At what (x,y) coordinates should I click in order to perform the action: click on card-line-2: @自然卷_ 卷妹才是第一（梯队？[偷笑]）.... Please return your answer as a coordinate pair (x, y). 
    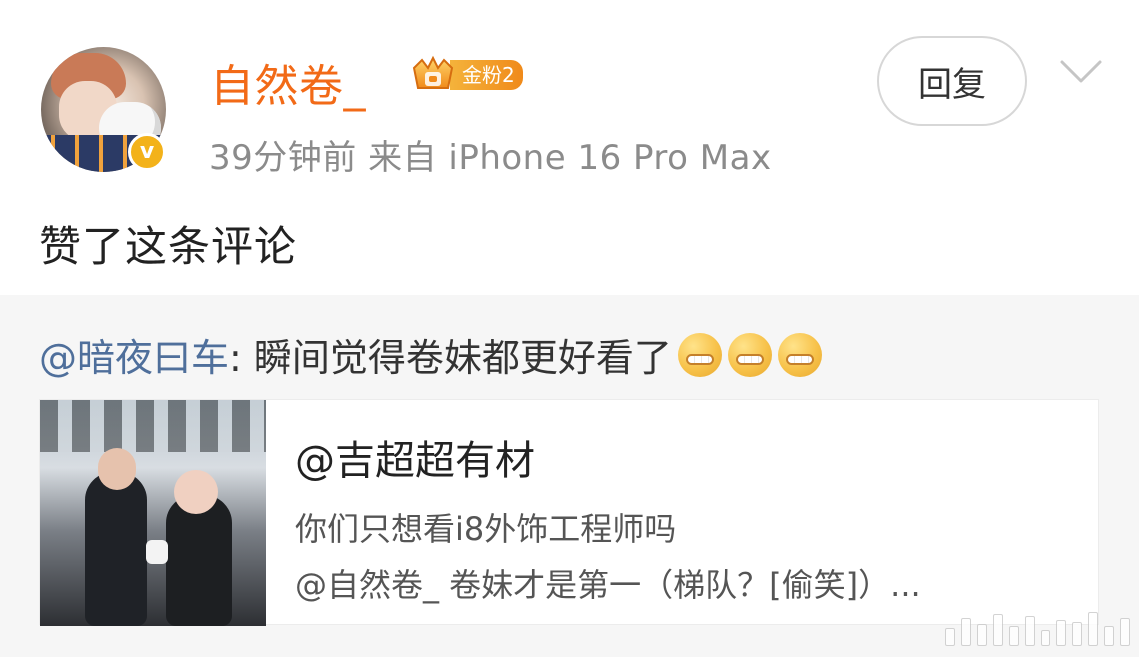
    Looking at the image, I should click on (608, 585).